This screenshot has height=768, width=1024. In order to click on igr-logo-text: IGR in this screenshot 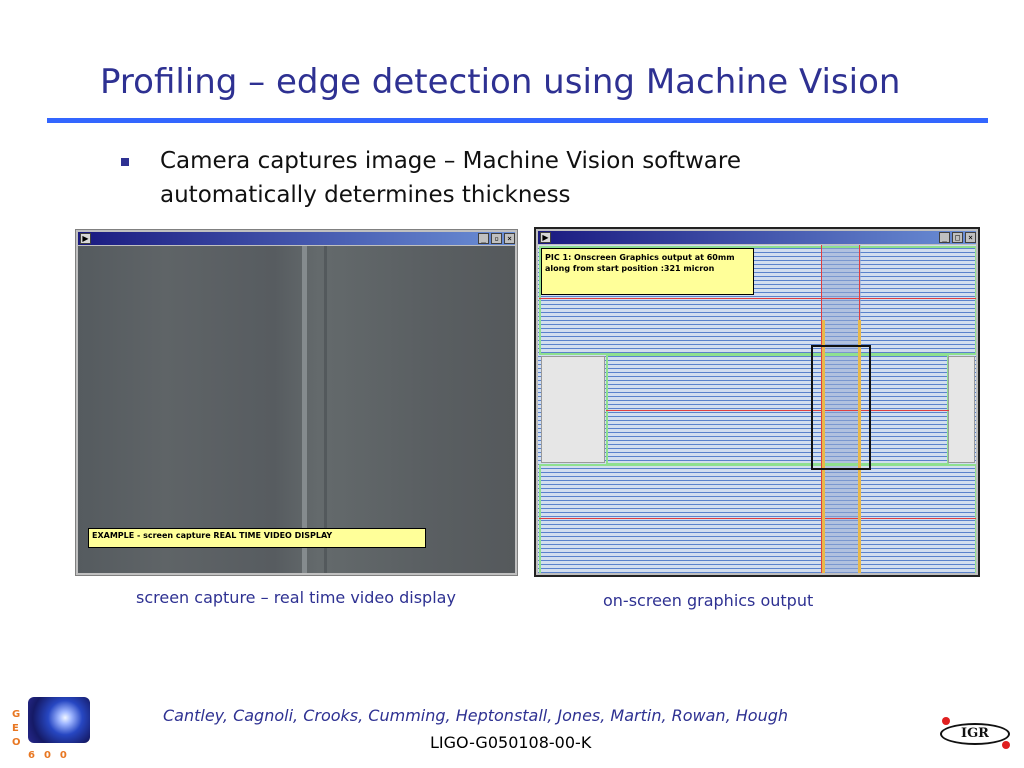, I will do `click(975, 734)`.